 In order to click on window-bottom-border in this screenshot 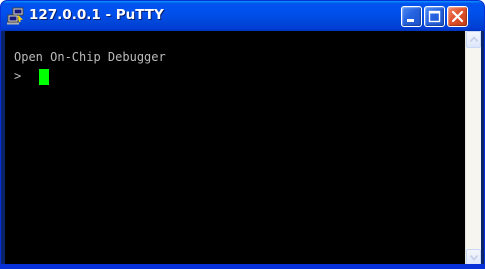, I will do `click(242, 266)`.